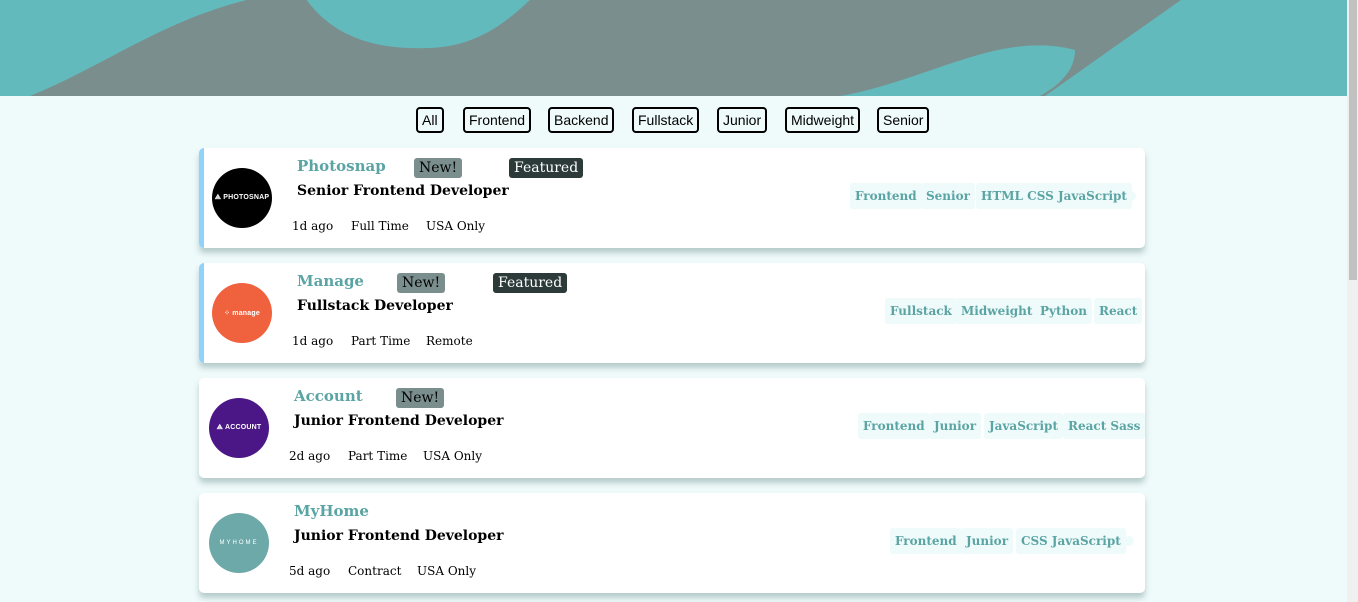 This screenshot has height=602, width=1358. I want to click on company-logo: ⁘ manage, so click(242, 313).